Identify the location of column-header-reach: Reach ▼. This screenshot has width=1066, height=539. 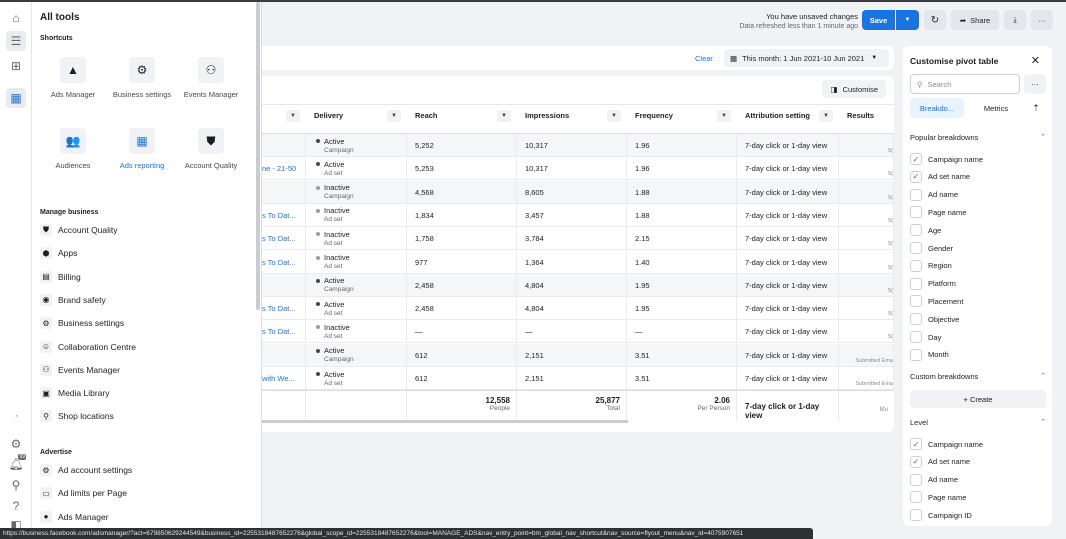
(462, 119).